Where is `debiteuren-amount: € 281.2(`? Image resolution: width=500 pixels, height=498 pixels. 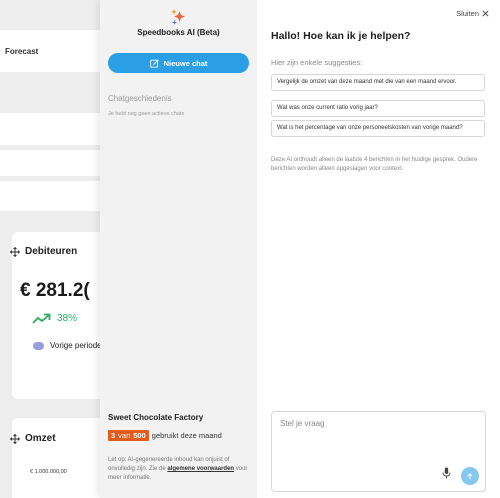
debiteuren-amount: € 281.2( is located at coordinates (55, 290).